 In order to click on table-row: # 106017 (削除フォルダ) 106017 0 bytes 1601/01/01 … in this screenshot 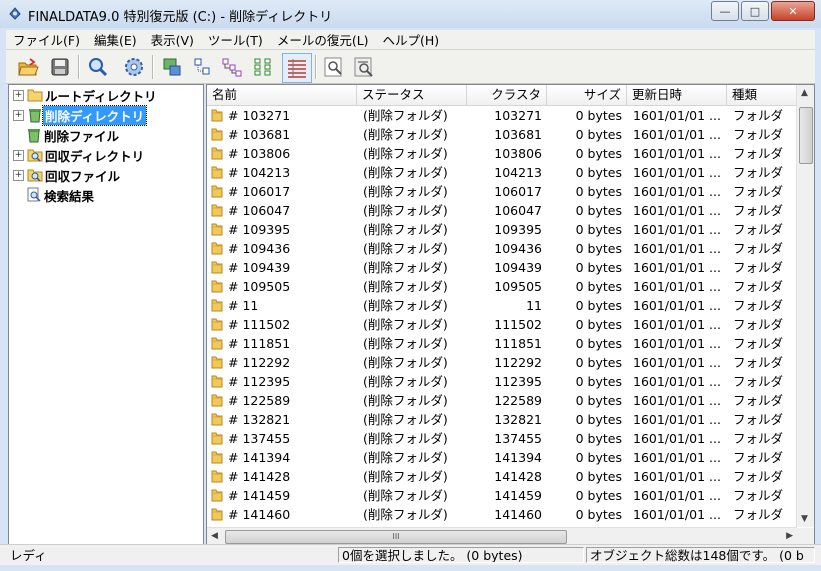, I will do `click(502, 191)`.